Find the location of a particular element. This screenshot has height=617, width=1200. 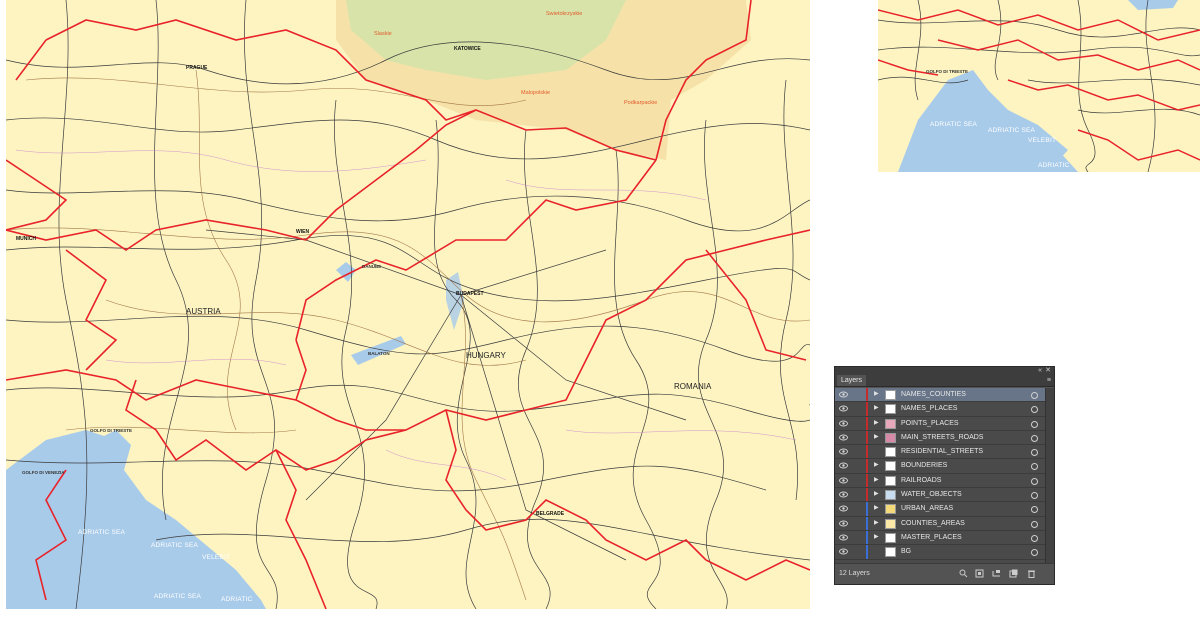

region-label-podkarpackie: Podkarpackie is located at coordinates (641, 103).